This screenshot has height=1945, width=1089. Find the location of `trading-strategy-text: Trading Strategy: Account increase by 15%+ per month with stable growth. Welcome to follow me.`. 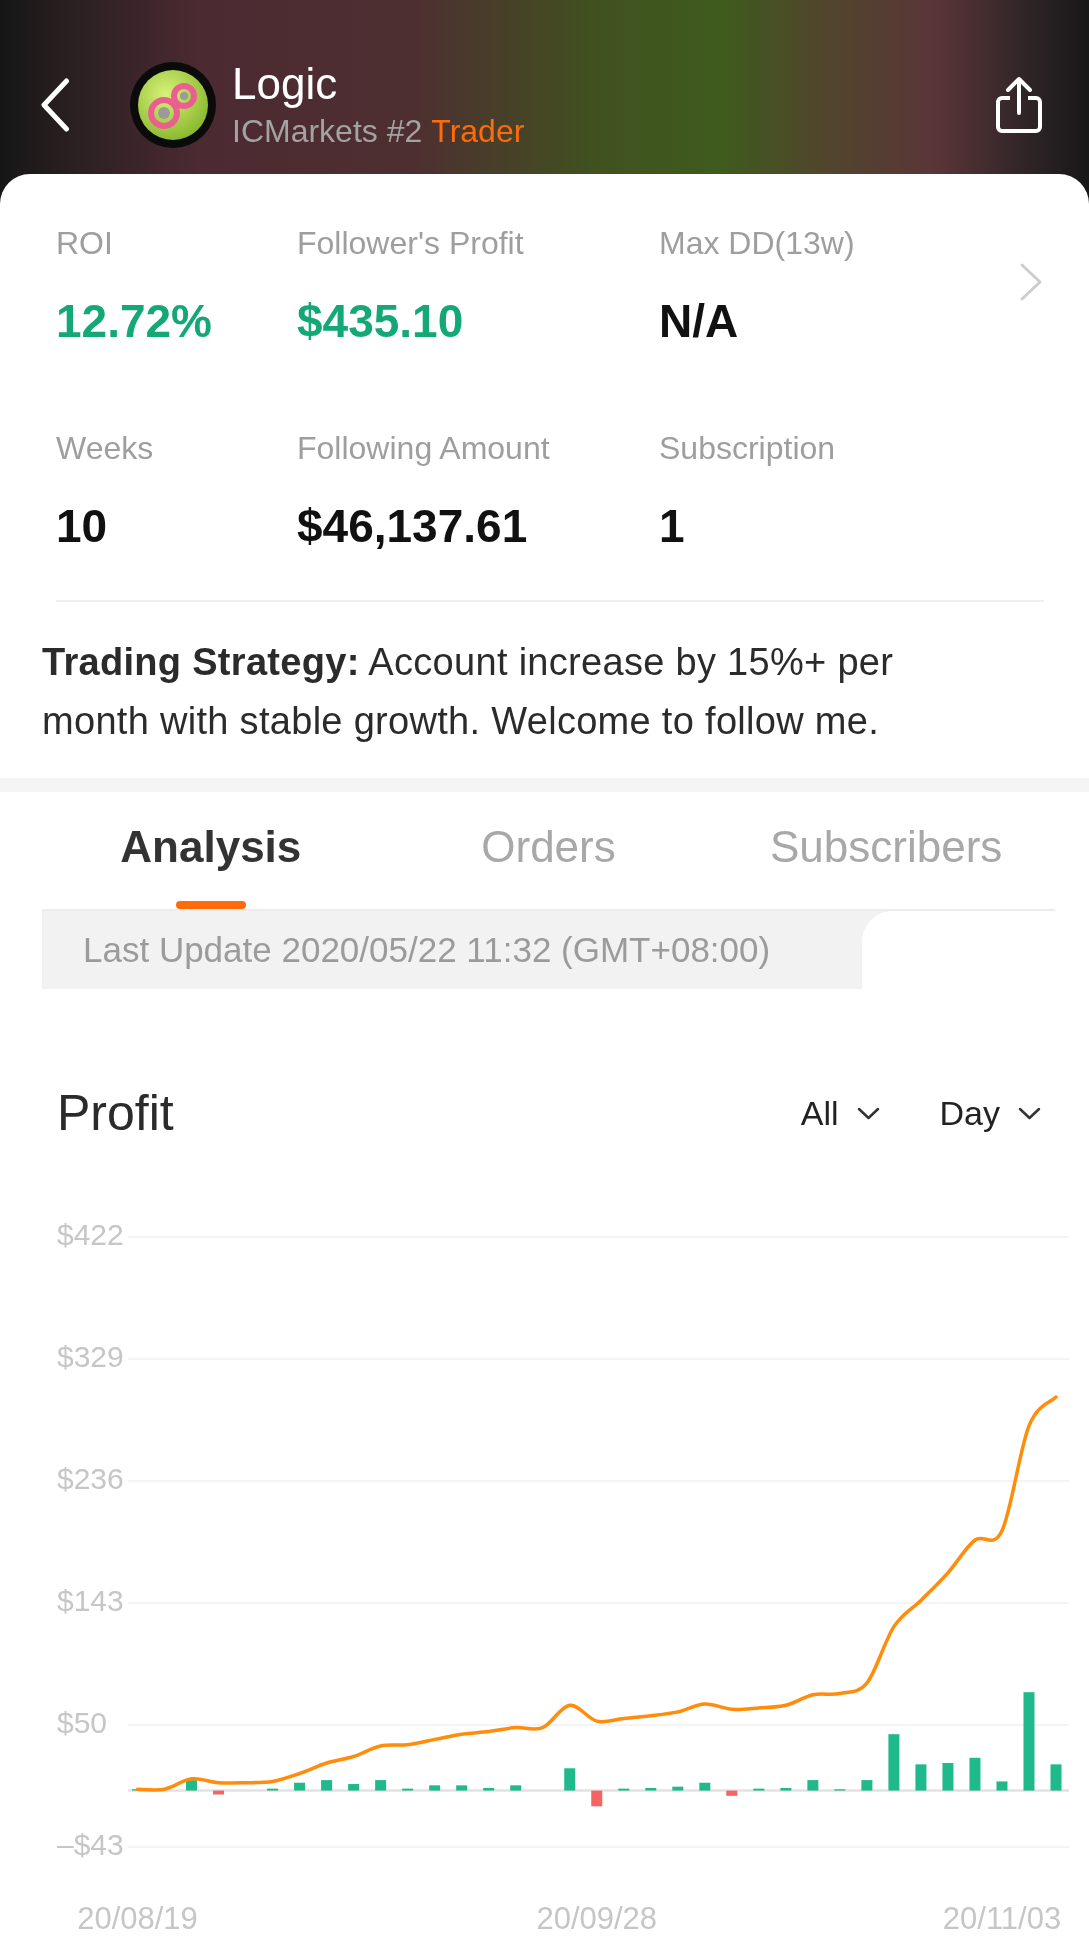

trading-strategy-text: Trading Strategy: Account increase by 15%+ per month with stable growth. Welcome to follow me. is located at coordinates (468, 692).